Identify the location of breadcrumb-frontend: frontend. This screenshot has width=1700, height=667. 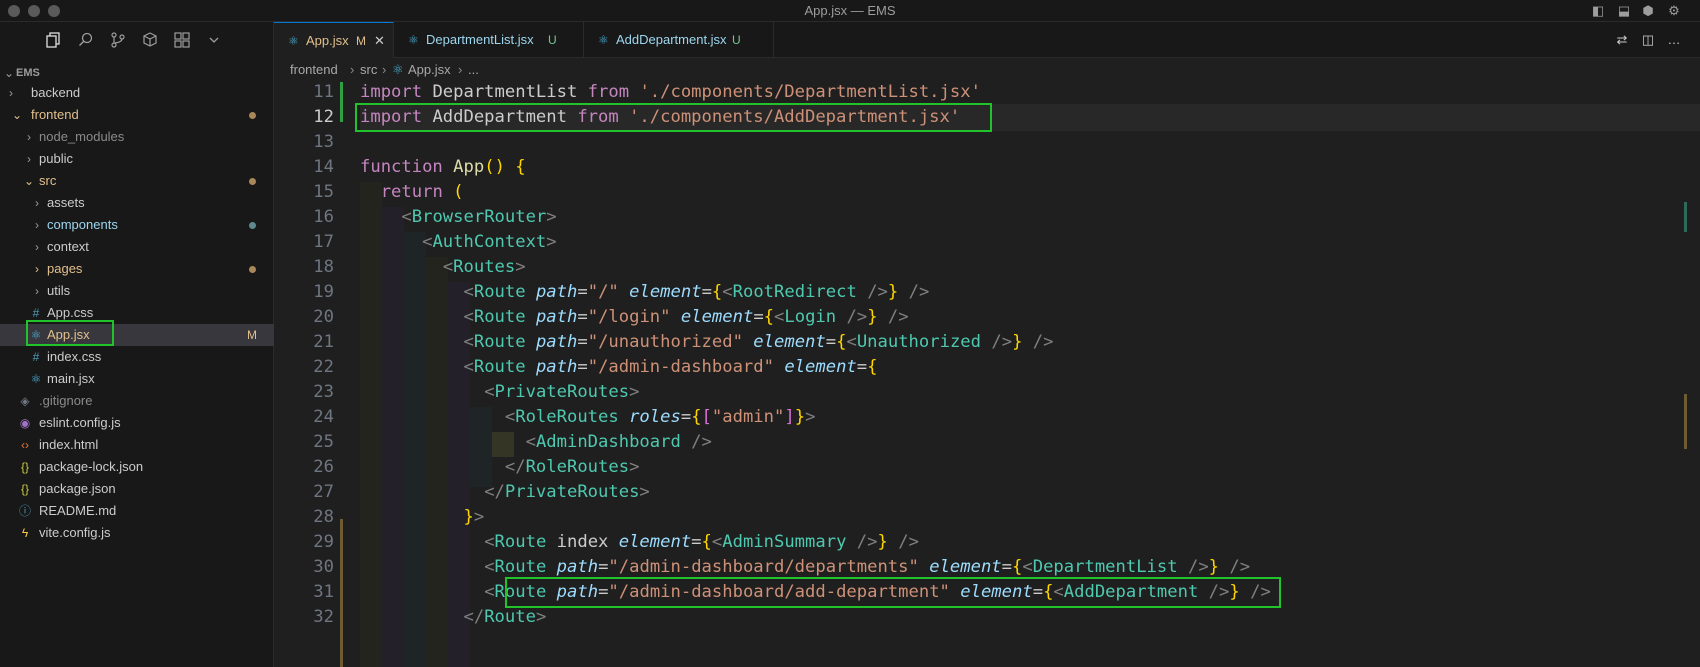
(314, 70).